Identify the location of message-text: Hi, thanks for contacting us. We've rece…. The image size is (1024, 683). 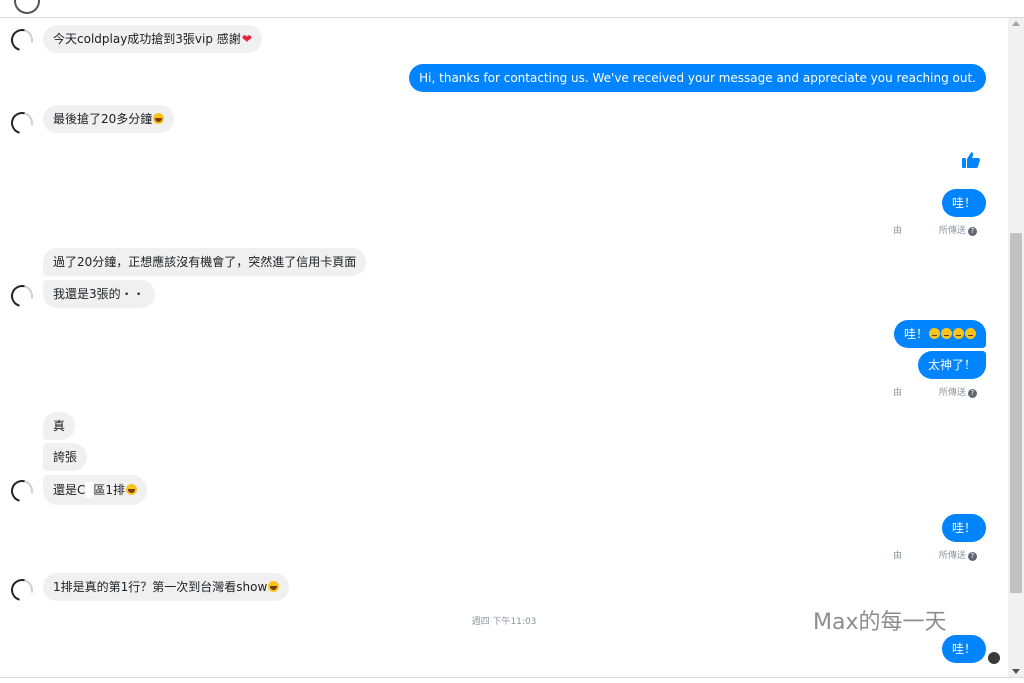
(697, 78).